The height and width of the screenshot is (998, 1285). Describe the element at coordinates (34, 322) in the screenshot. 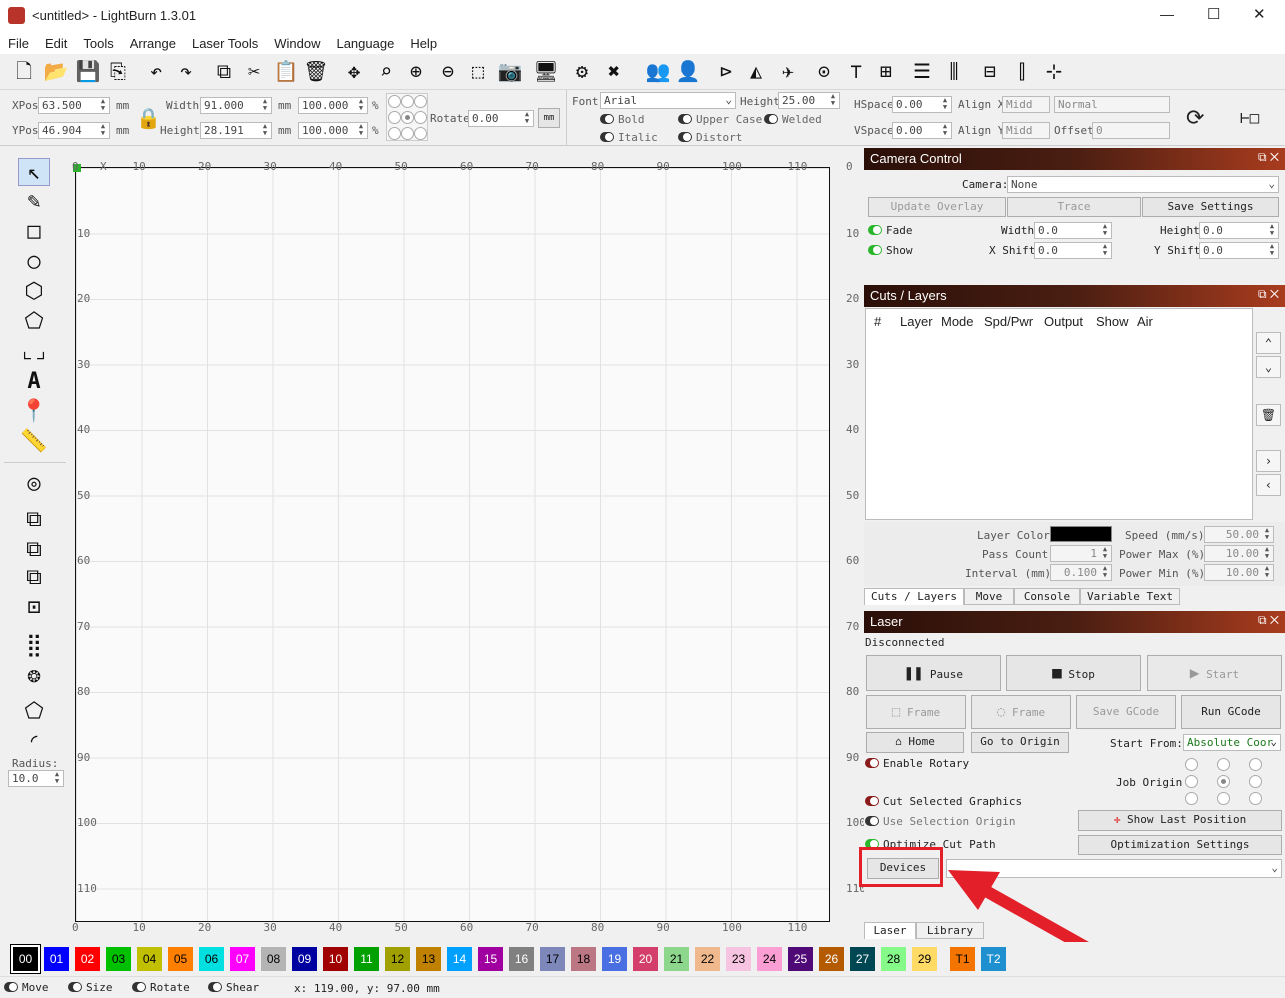

I see `edit-nodes-icon: ⬠` at that location.